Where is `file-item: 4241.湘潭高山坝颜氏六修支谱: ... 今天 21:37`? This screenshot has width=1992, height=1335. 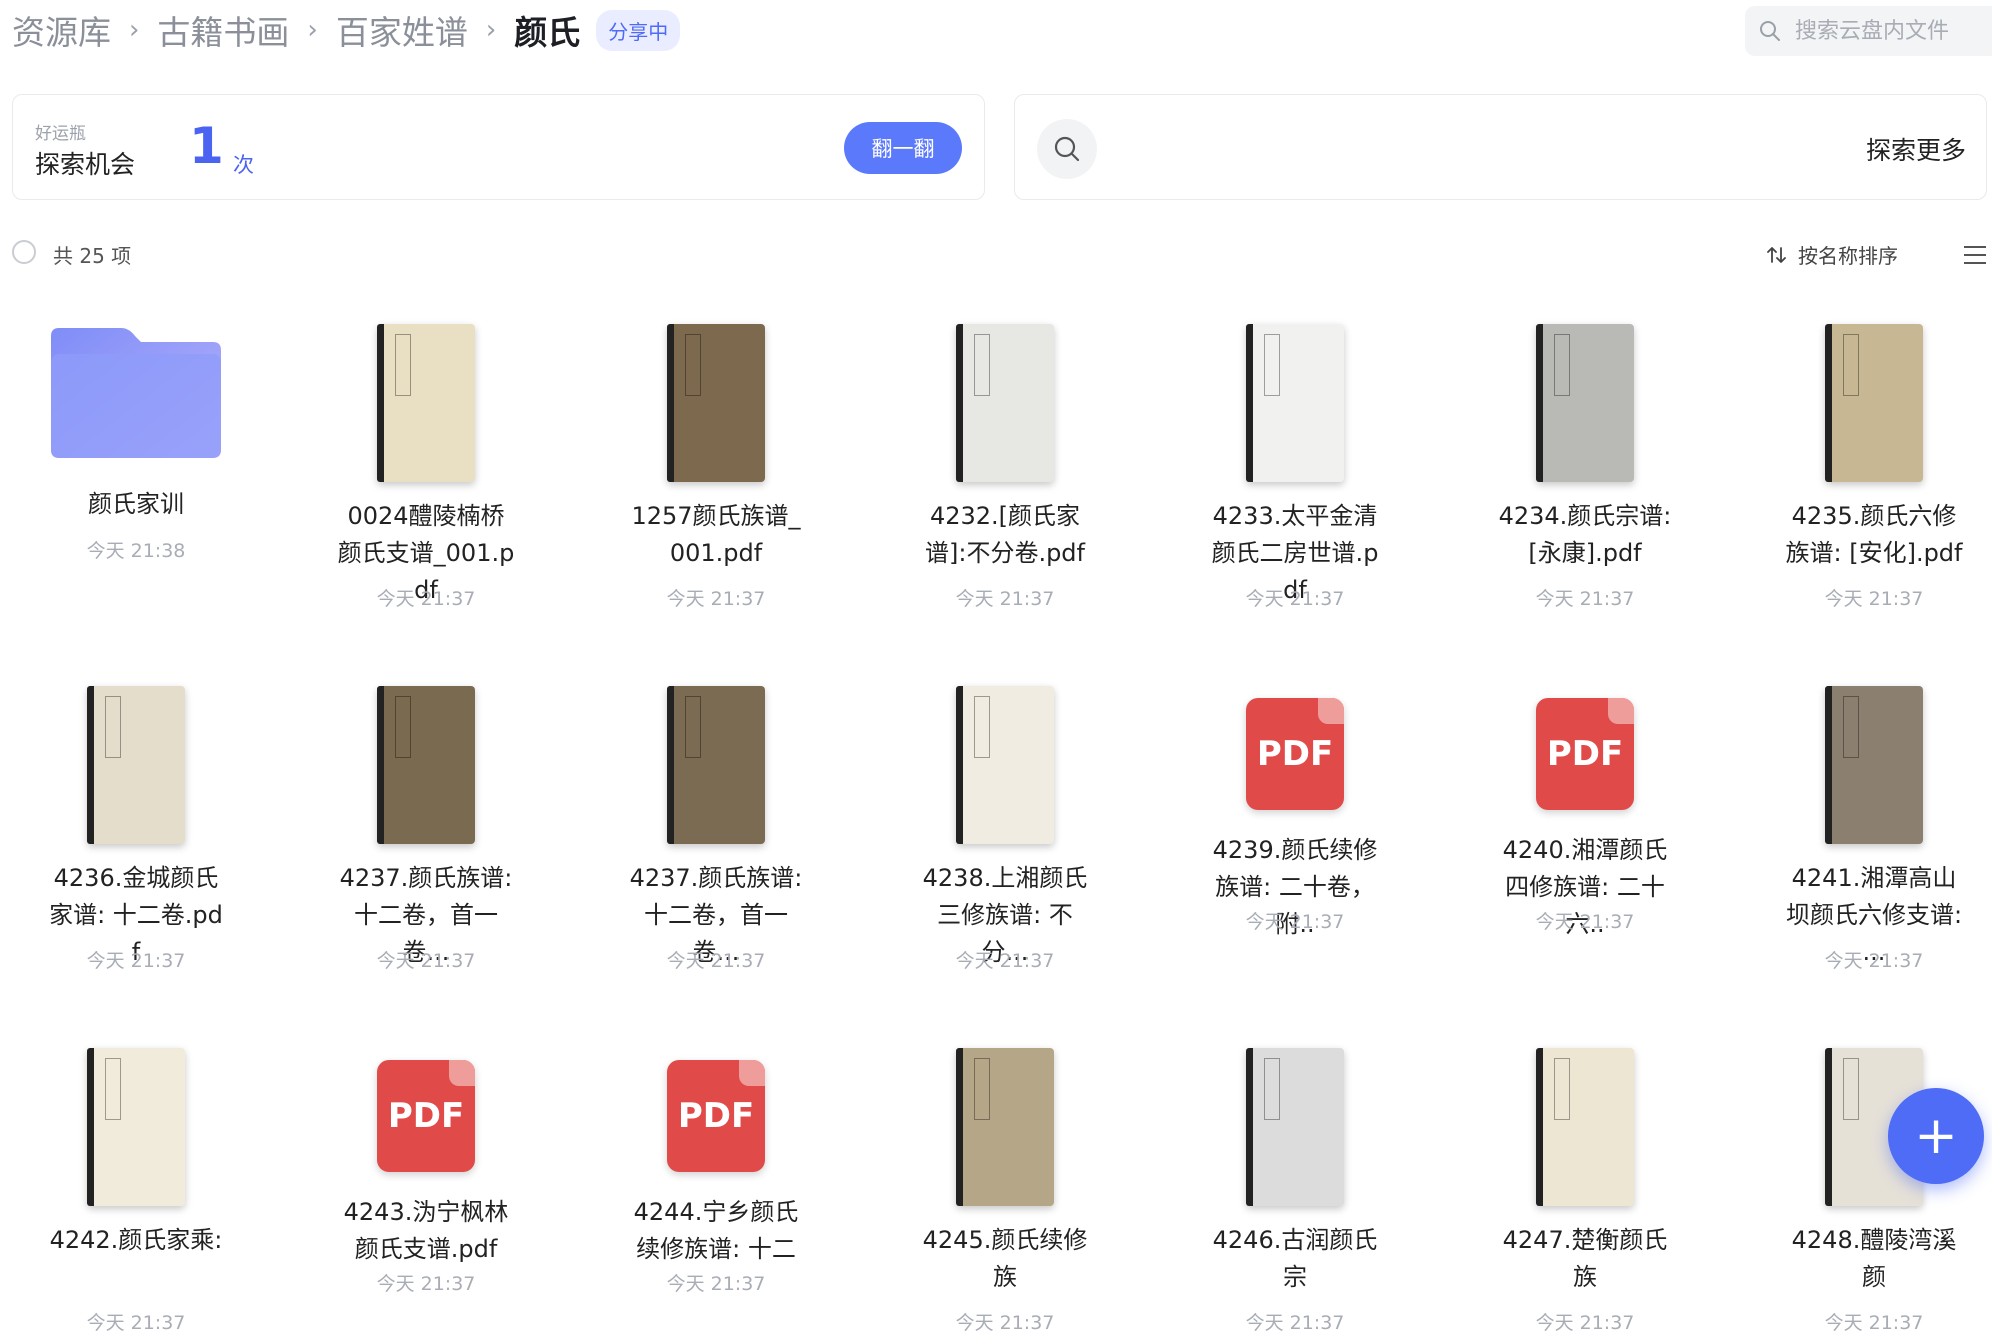 file-item: 4241.湘潭高山坝颜氏六修支谱: ... 今天 21:37 is located at coordinates (1868, 825).